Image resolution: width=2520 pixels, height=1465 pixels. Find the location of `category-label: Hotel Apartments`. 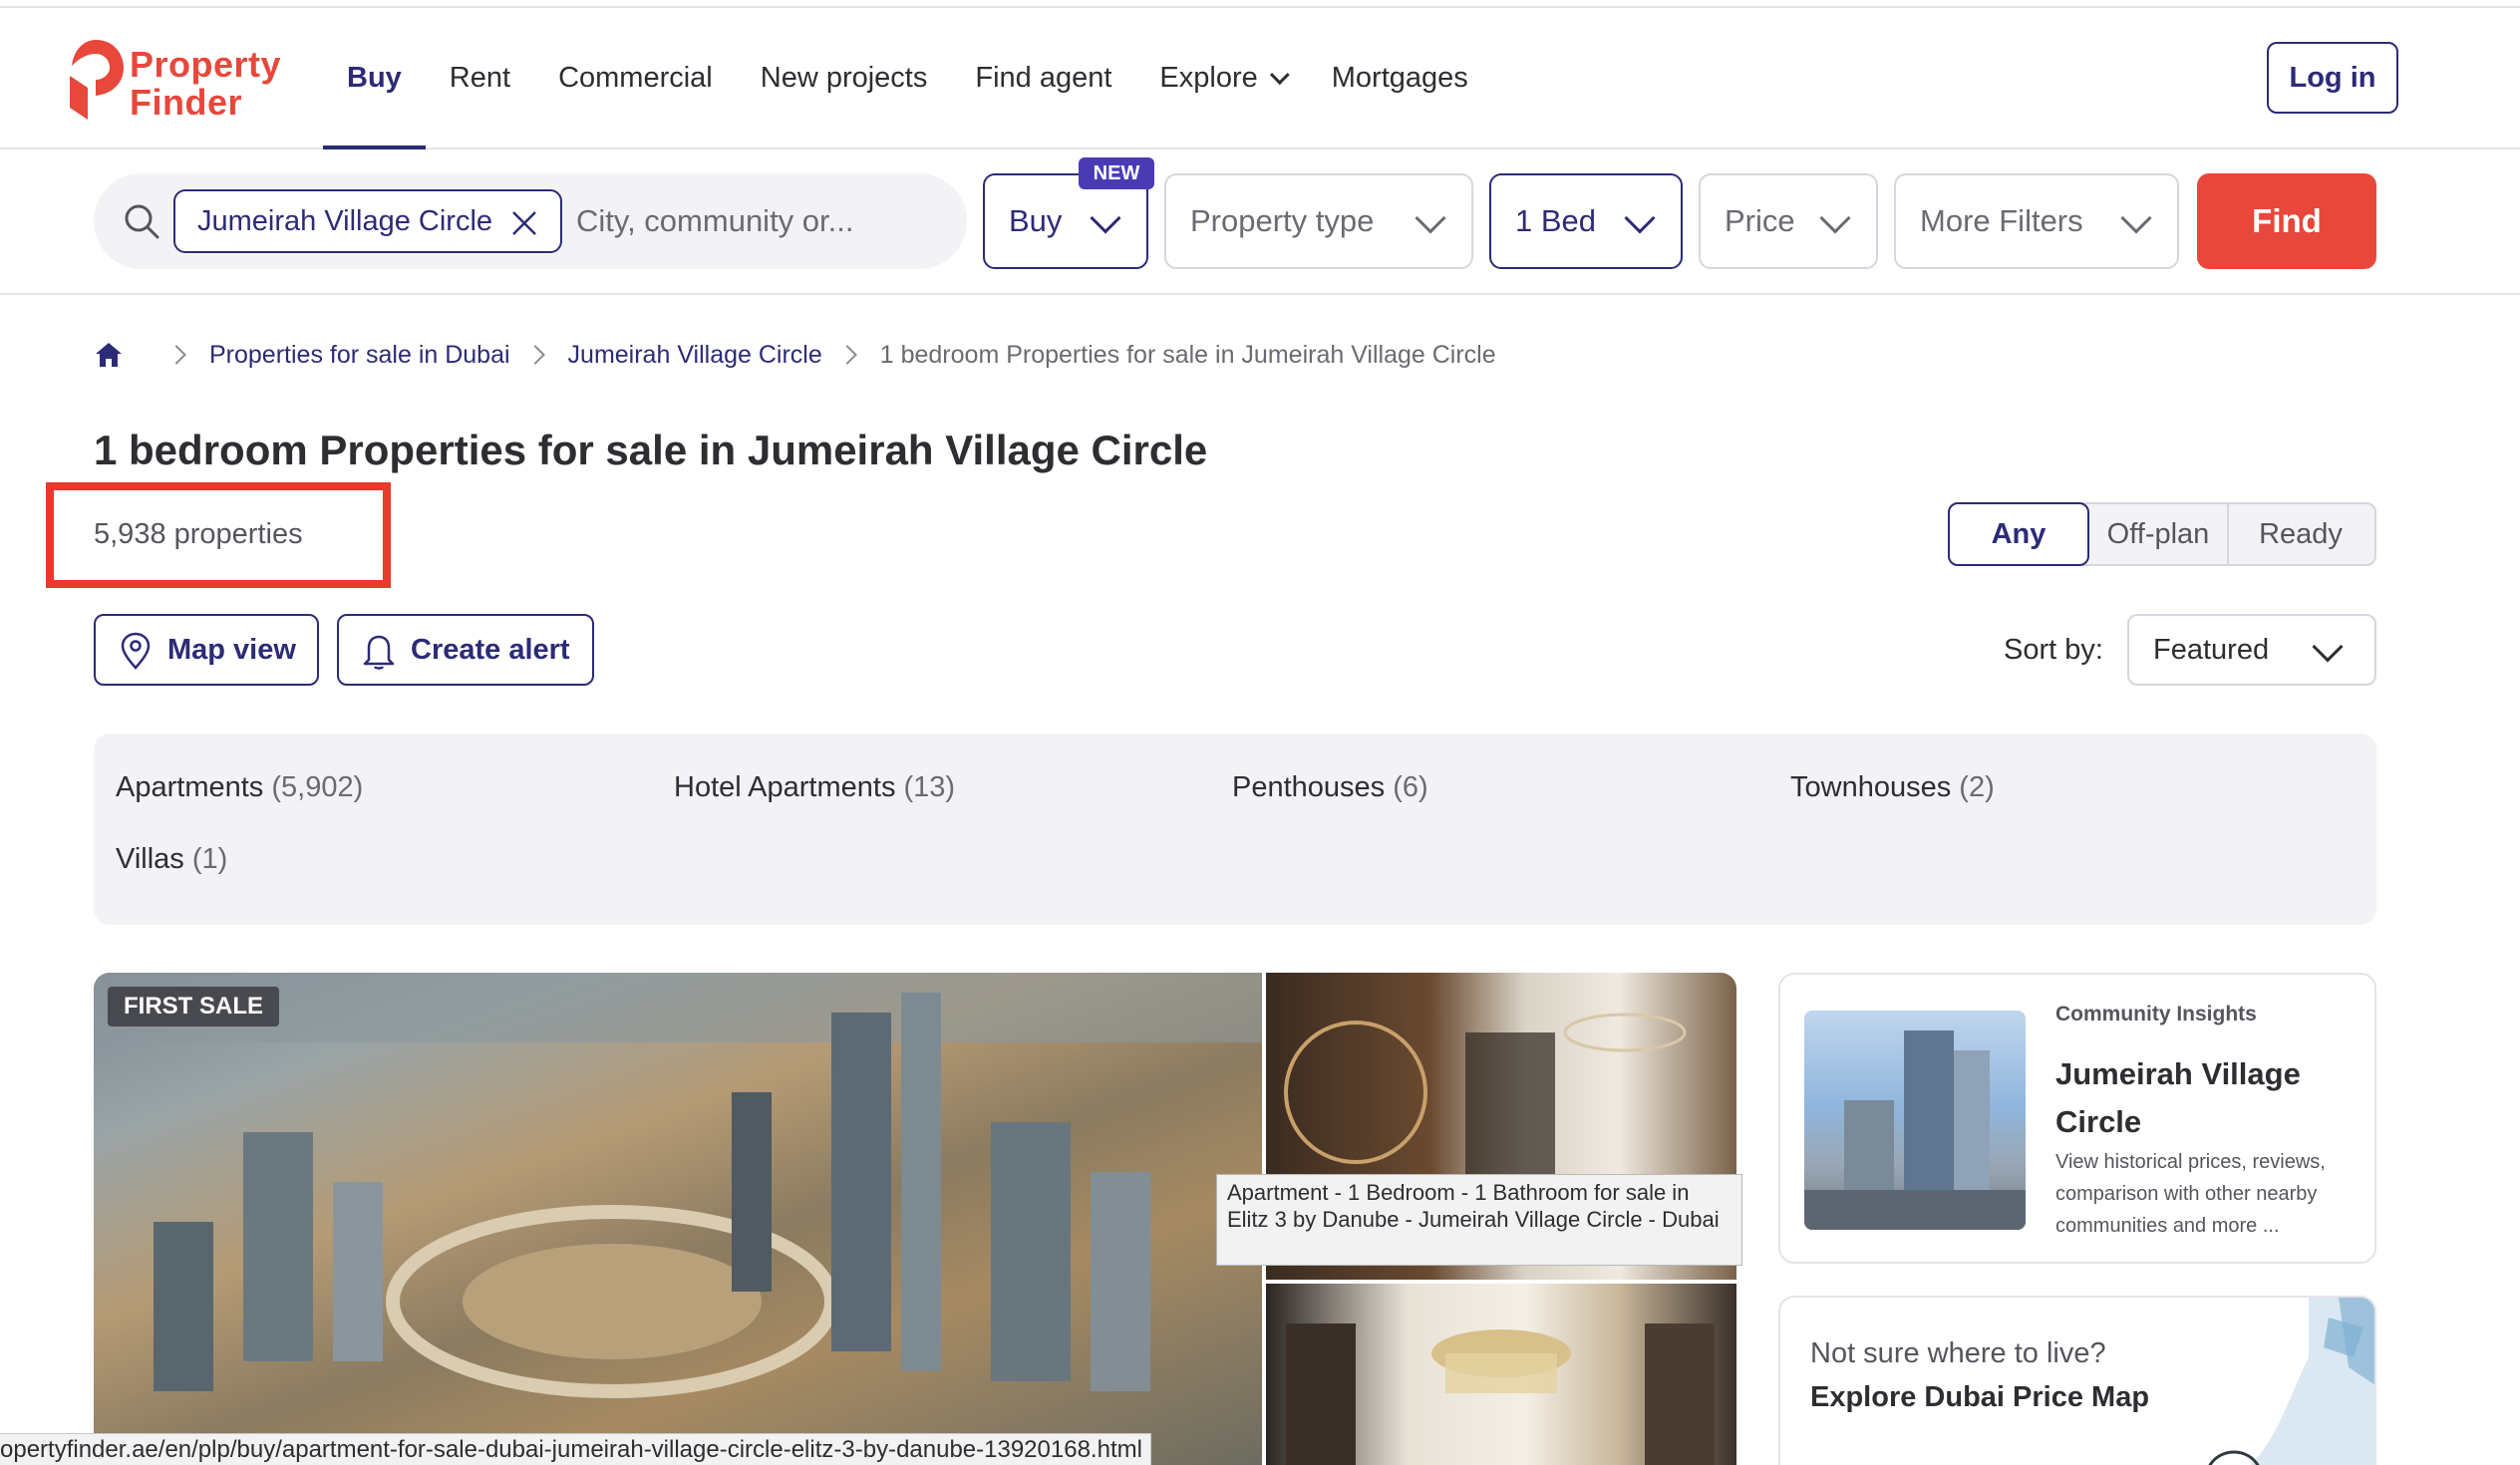

category-label: Hotel Apartments is located at coordinates (785, 787).